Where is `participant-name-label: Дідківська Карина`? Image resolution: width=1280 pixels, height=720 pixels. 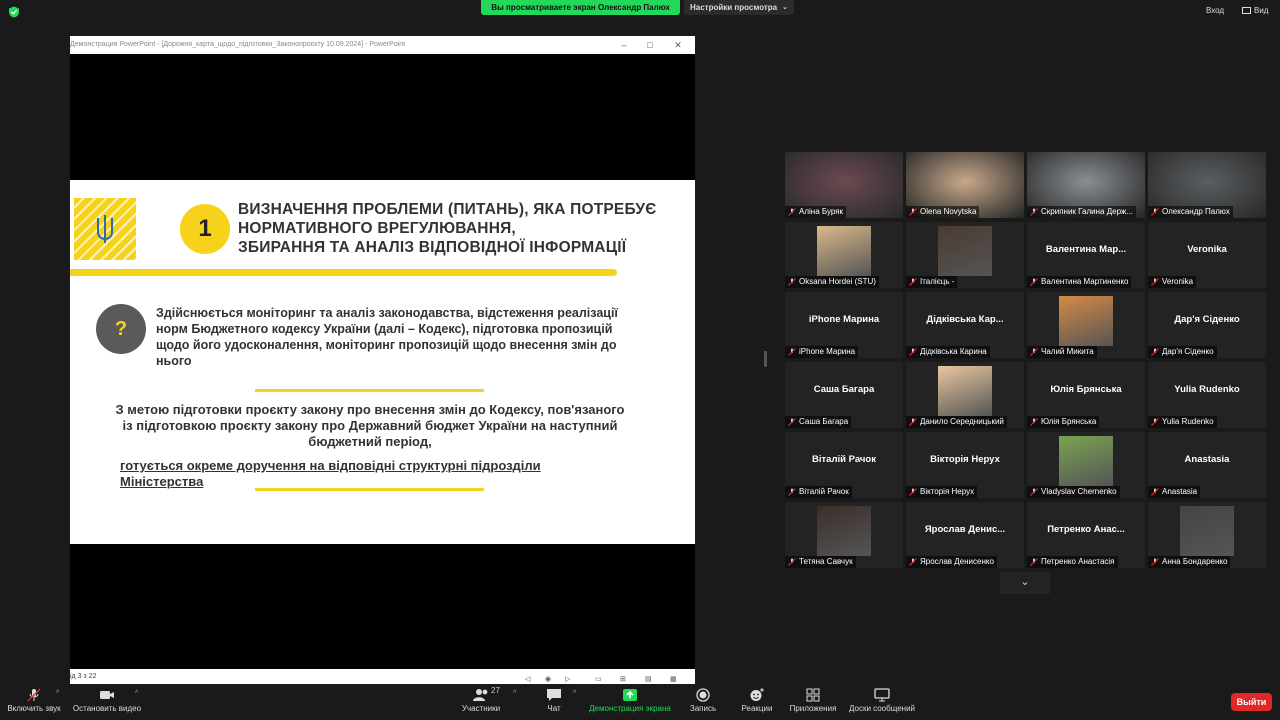 participant-name-label: Дідківська Карина is located at coordinates (948, 352).